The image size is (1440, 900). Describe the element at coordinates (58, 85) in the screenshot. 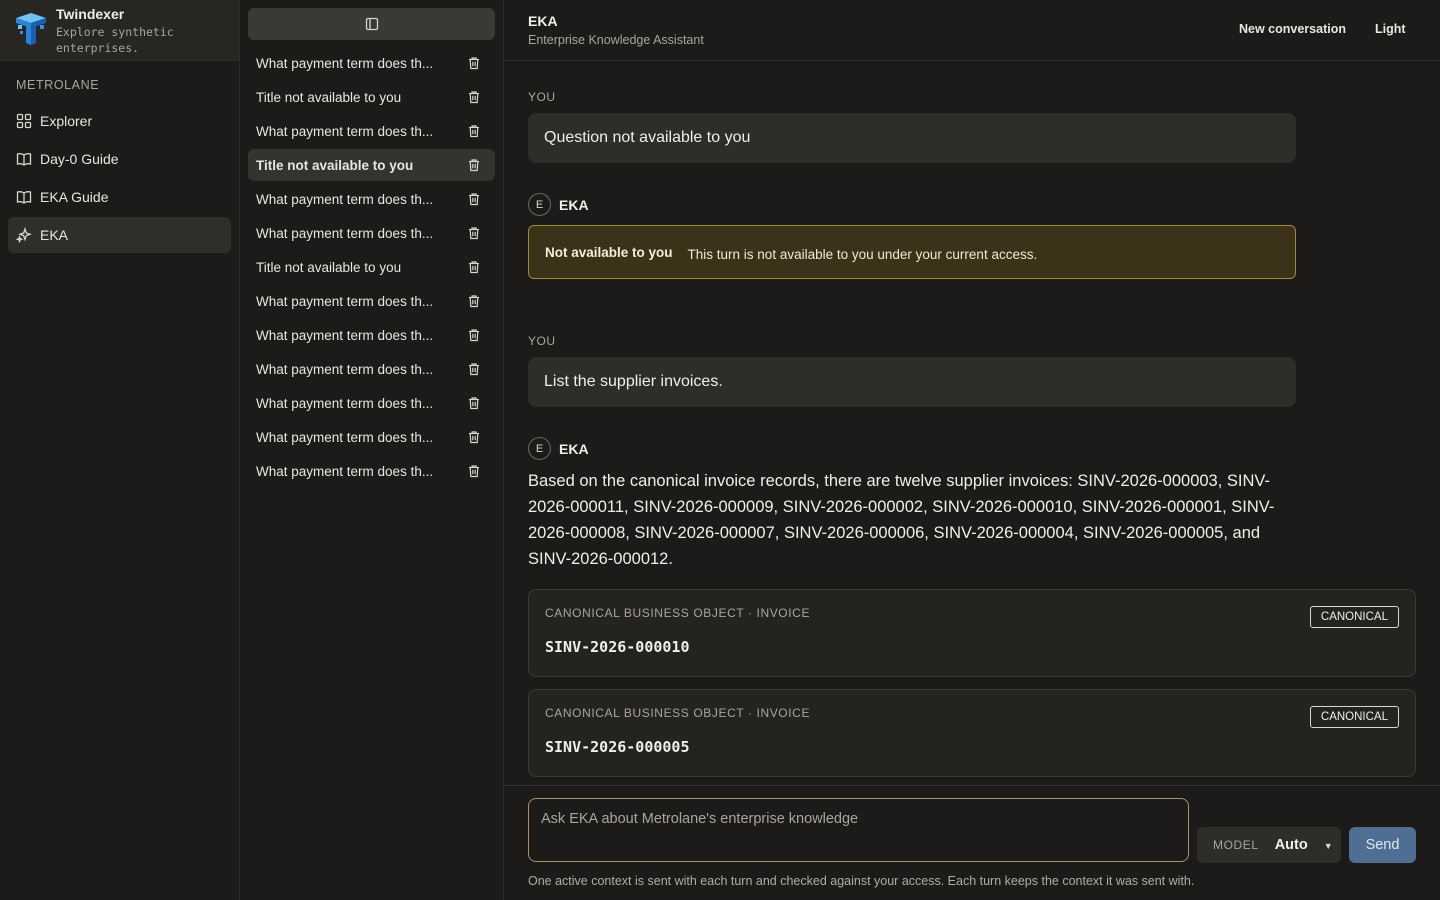

I see `org-name: METROLANE` at that location.